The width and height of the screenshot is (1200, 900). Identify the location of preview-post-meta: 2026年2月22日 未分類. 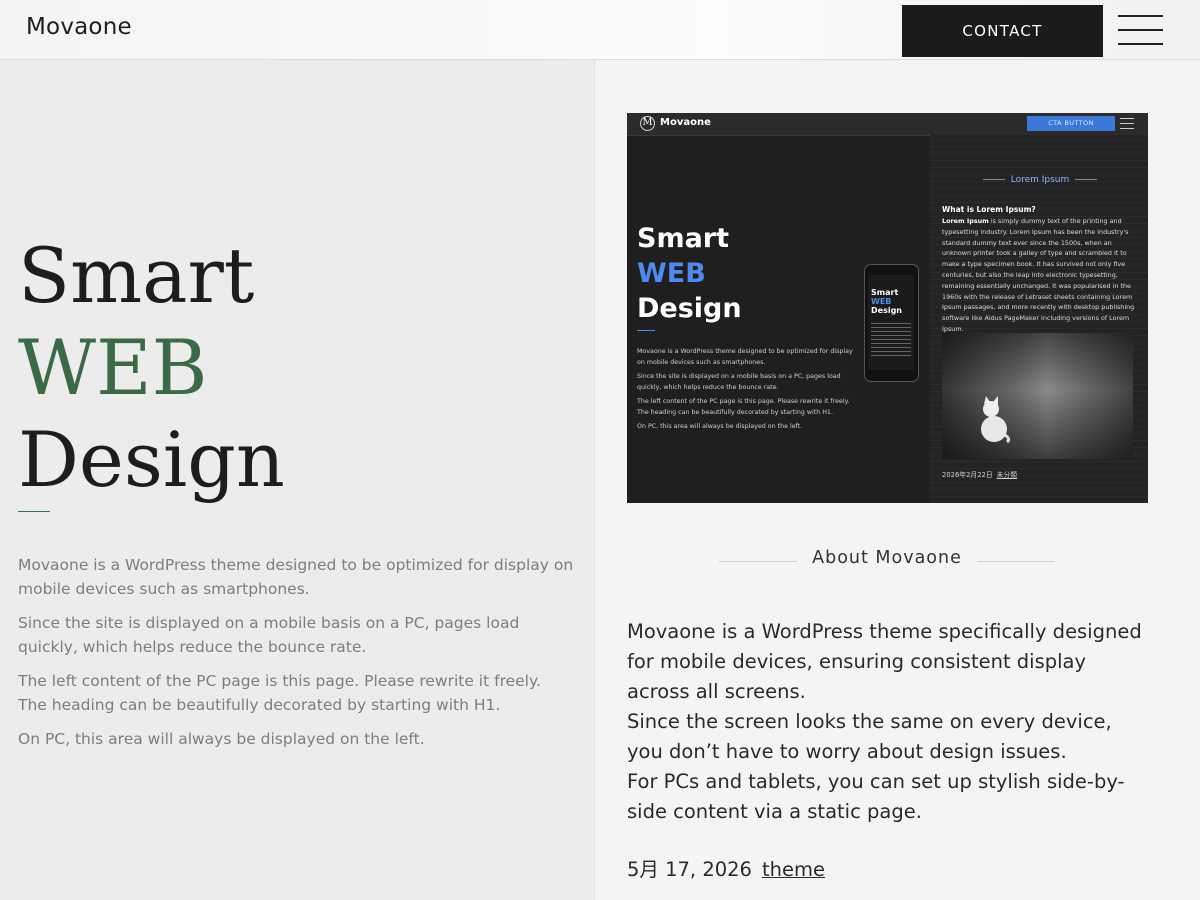
(979, 474).